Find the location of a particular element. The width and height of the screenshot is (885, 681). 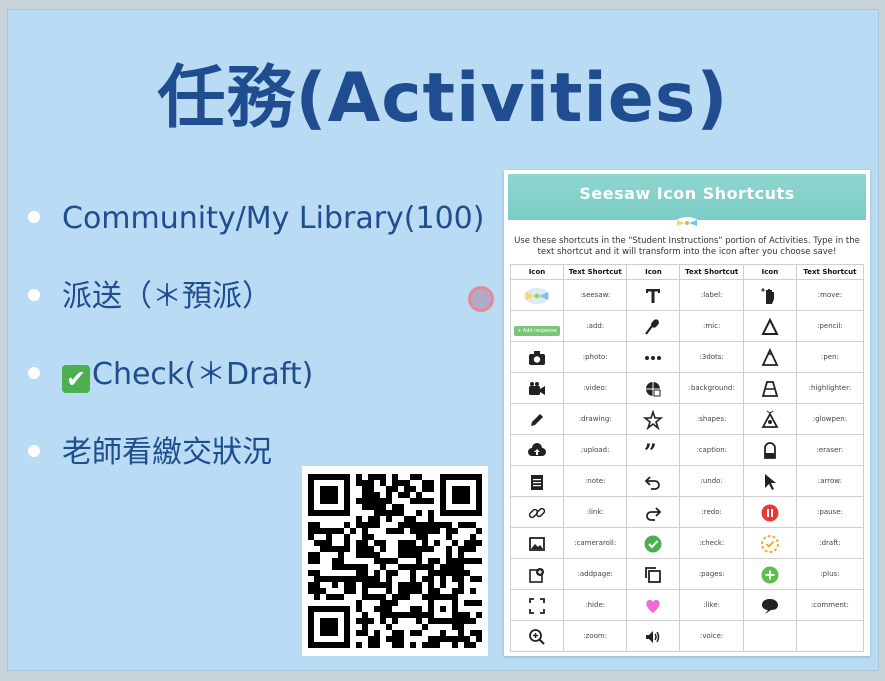

shortcut-code: :pause: is located at coordinates (830, 512).